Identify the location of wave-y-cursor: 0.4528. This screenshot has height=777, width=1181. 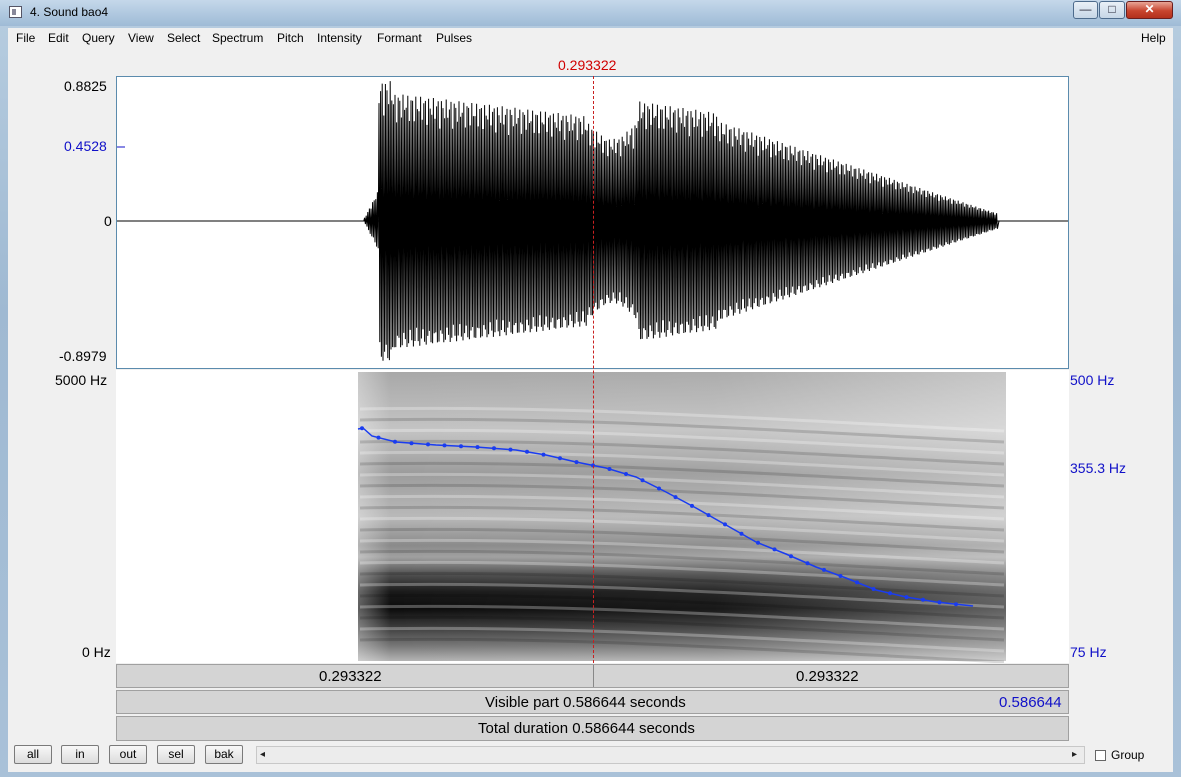
(85, 146).